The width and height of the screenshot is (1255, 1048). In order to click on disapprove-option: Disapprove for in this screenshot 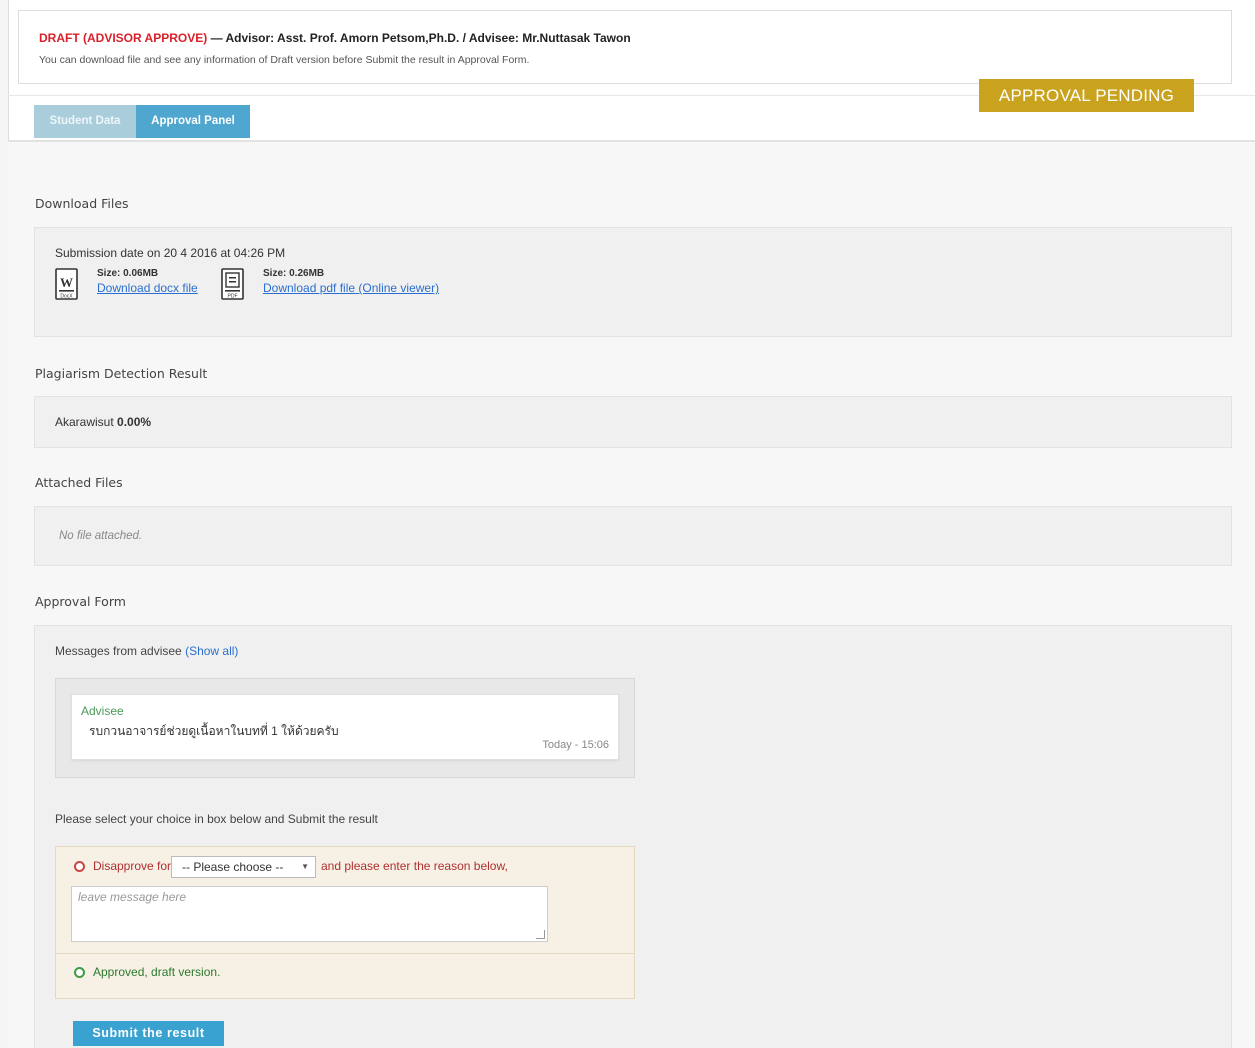, I will do `click(122, 866)`.